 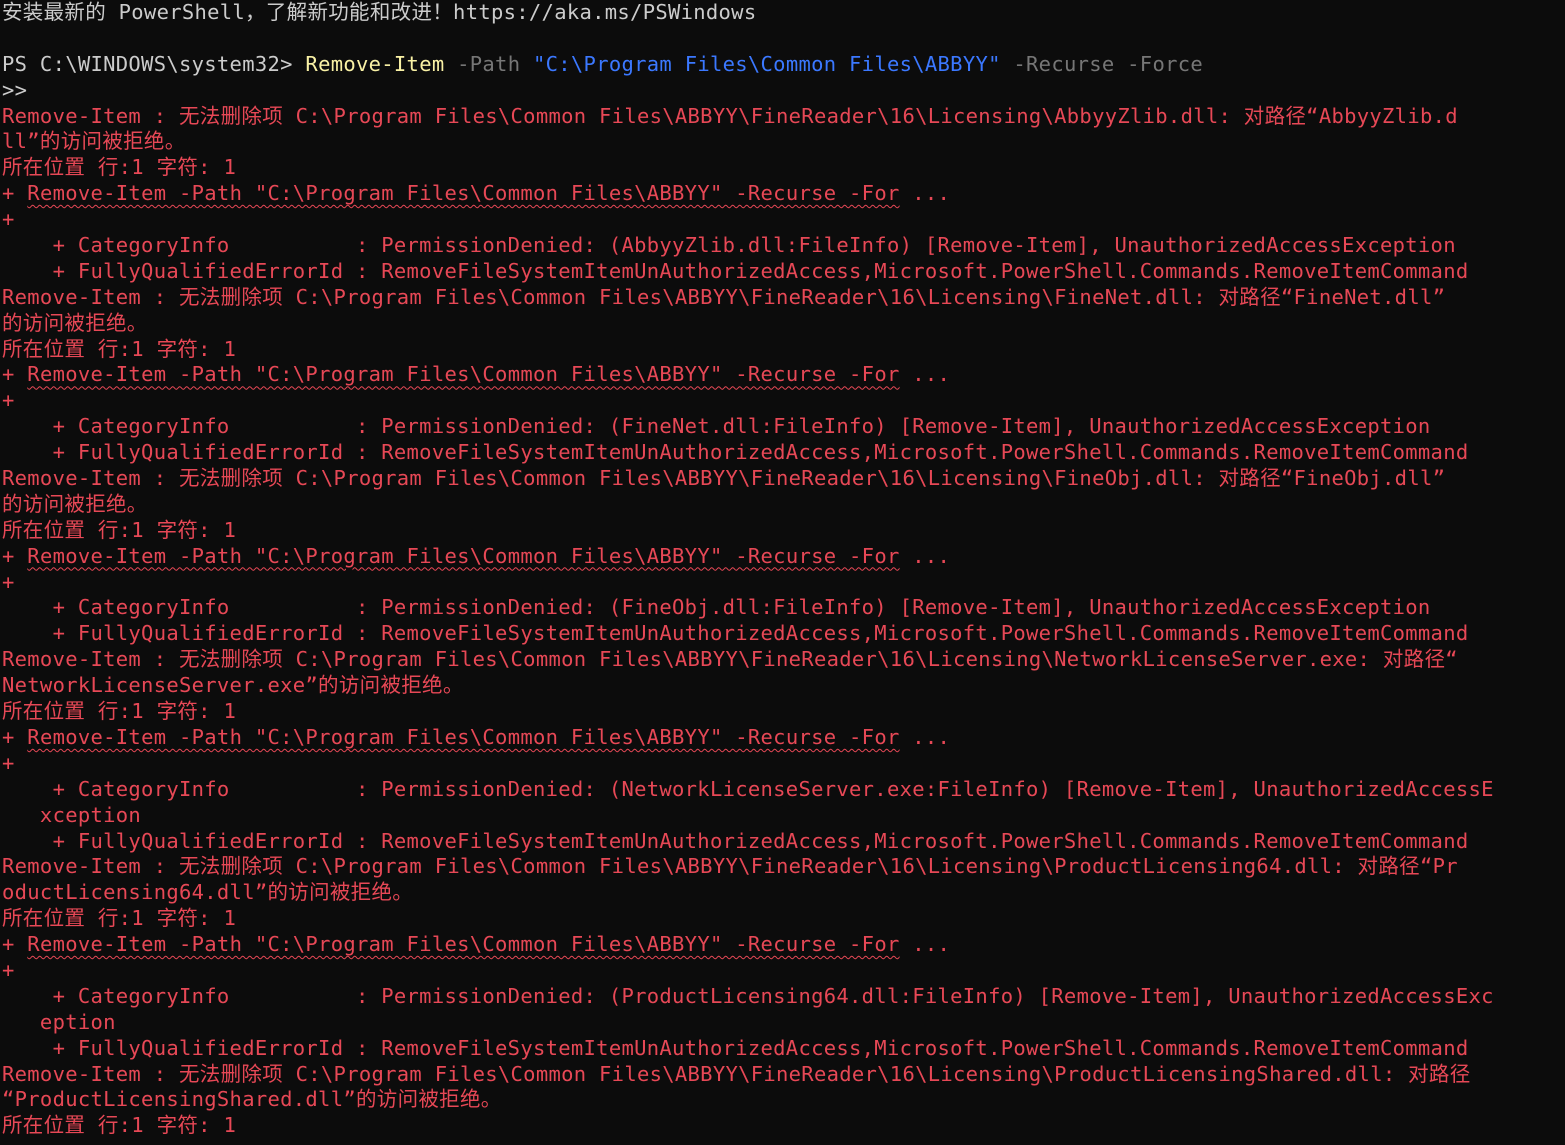 What do you see at coordinates (15, 89) in the screenshot?
I see `continuation-prompt: >>` at bounding box center [15, 89].